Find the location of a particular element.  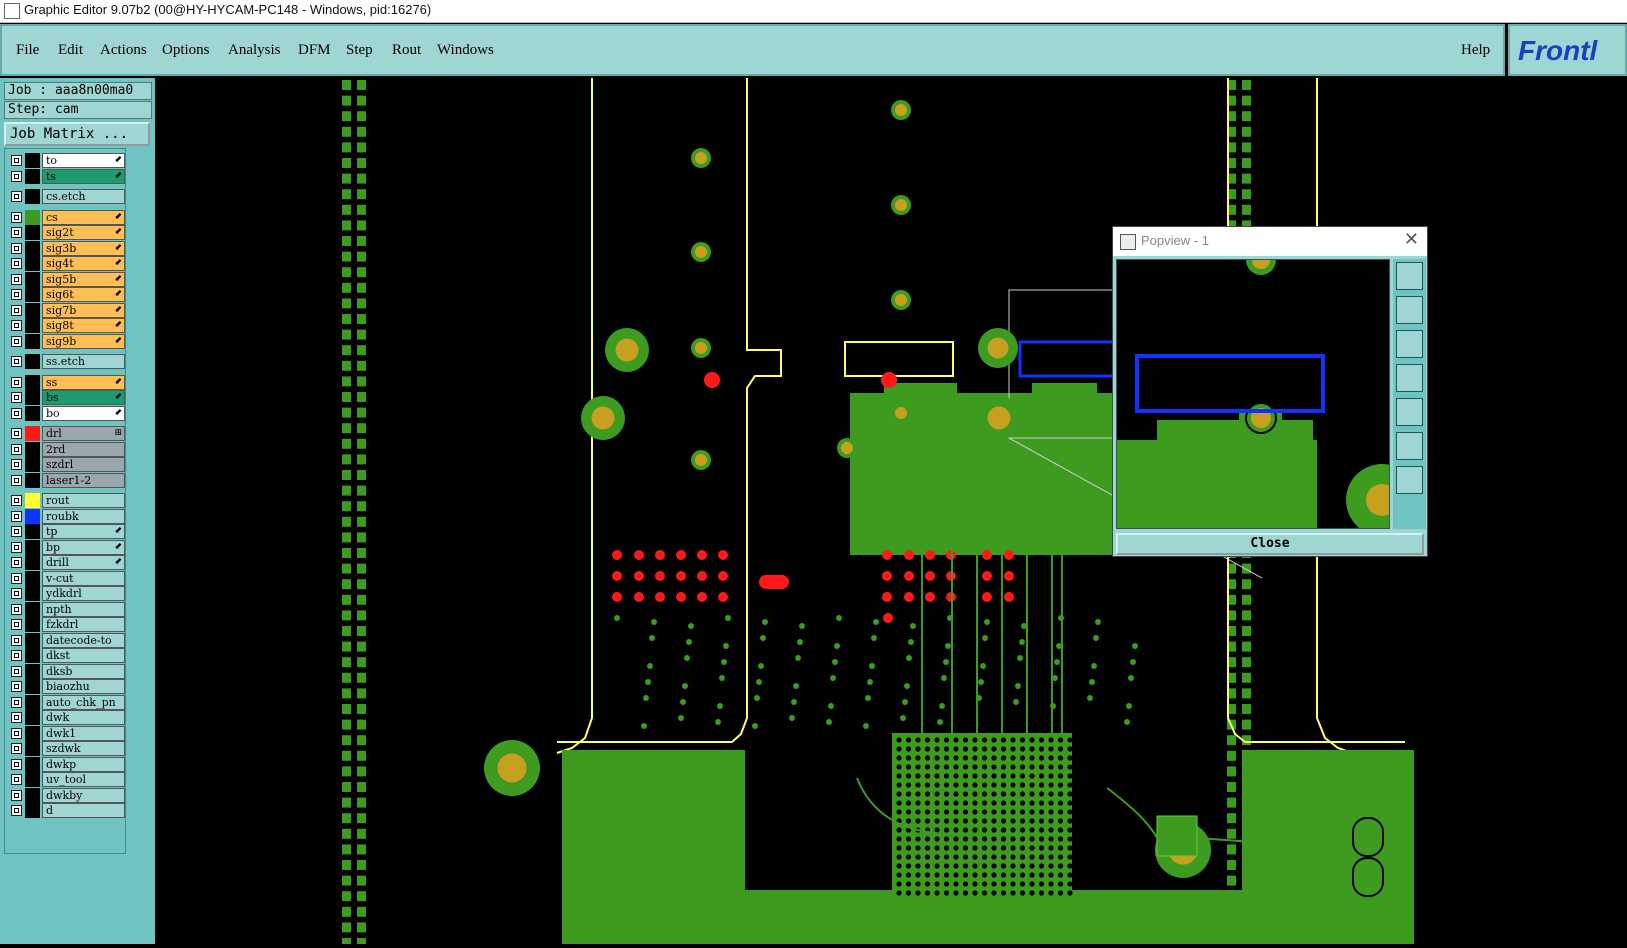

layer-name: d is located at coordinates (83, 810).